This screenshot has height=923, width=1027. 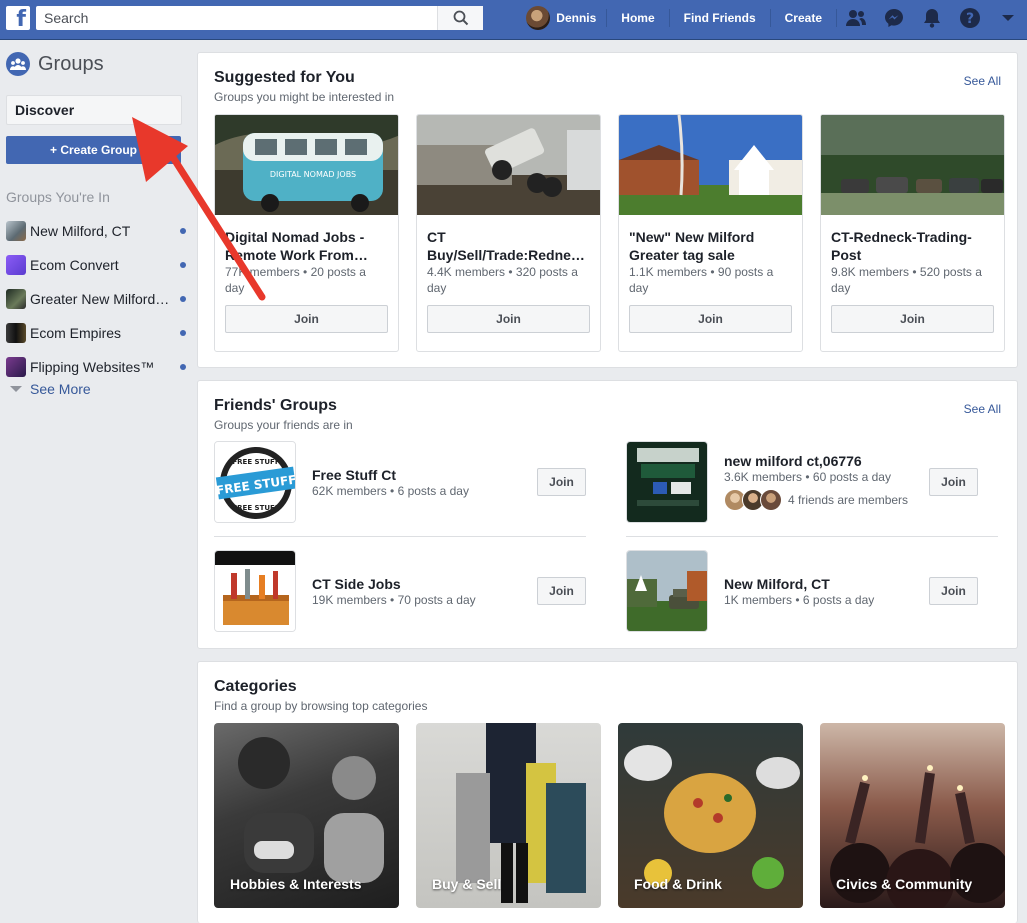 What do you see at coordinates (678, 884) in the screenshot?
I see `category-label: Food & Drink` at bounding box center [678, 884].